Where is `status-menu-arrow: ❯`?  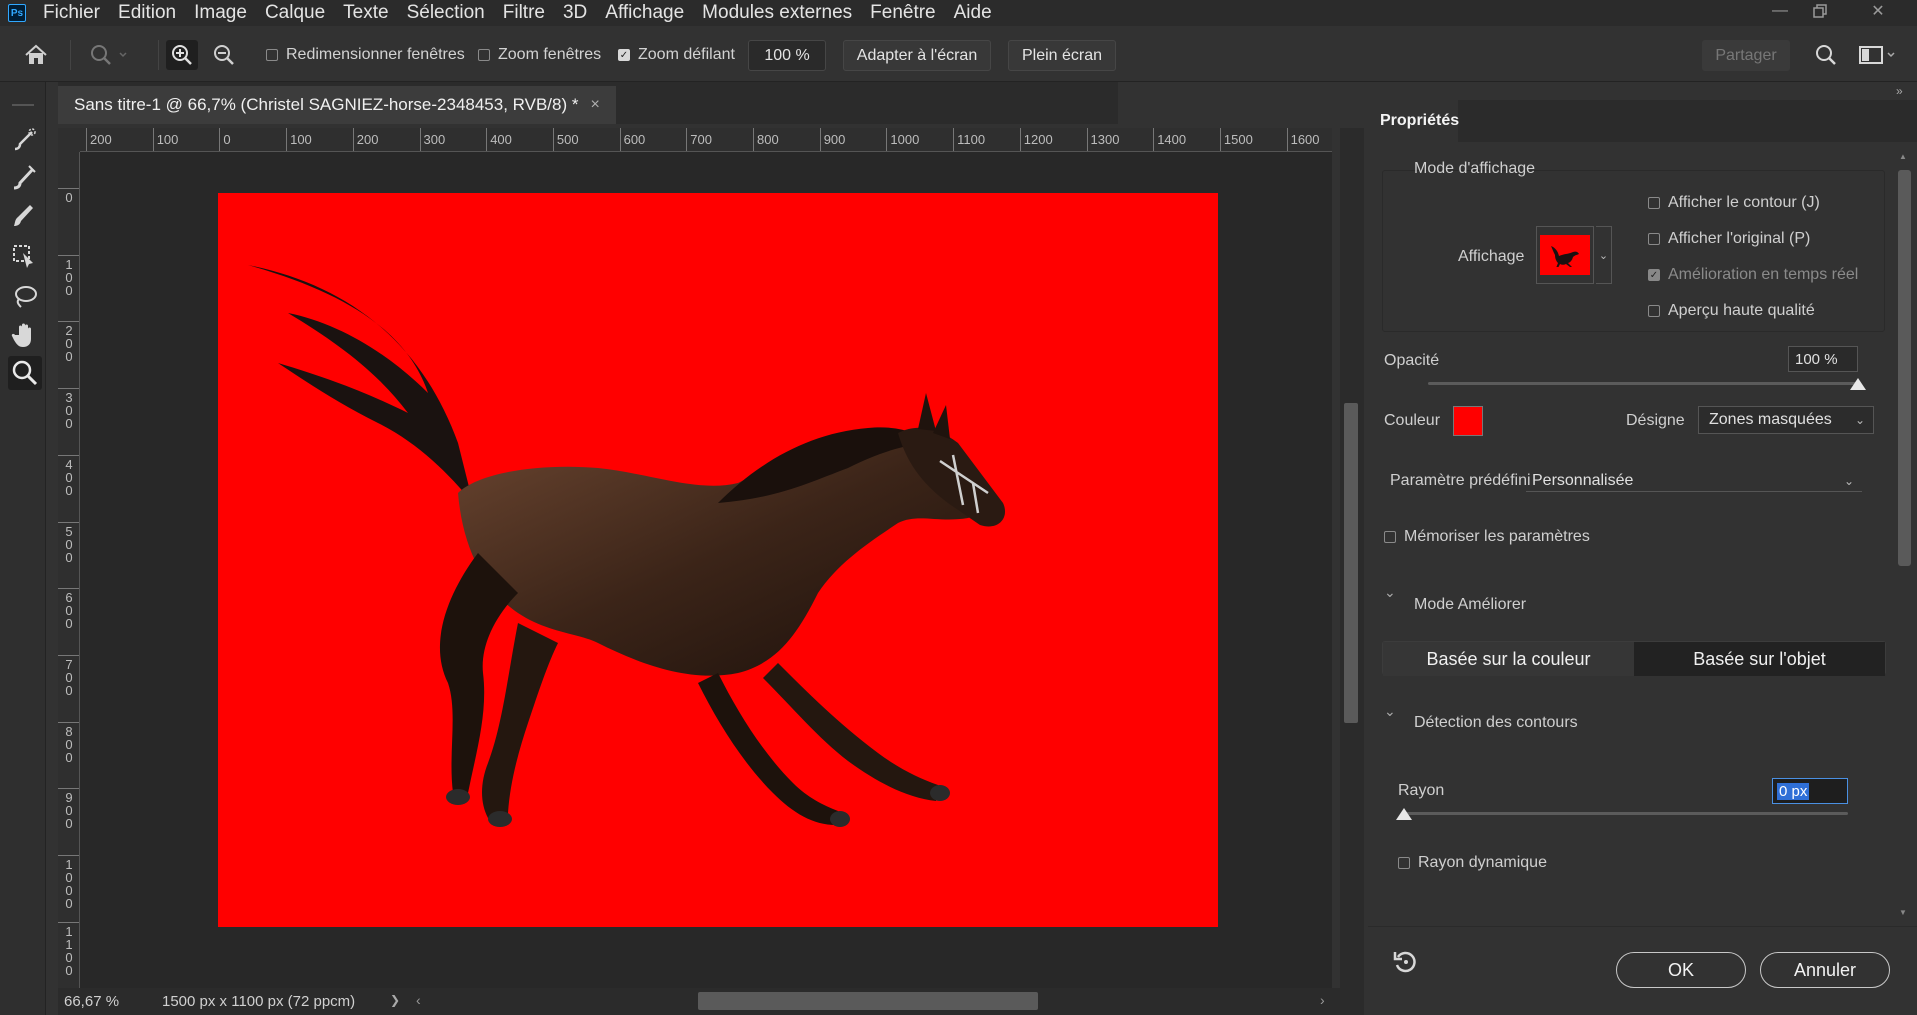 status-menu-arrow: ❯ is located at coordinates (395, 1000).